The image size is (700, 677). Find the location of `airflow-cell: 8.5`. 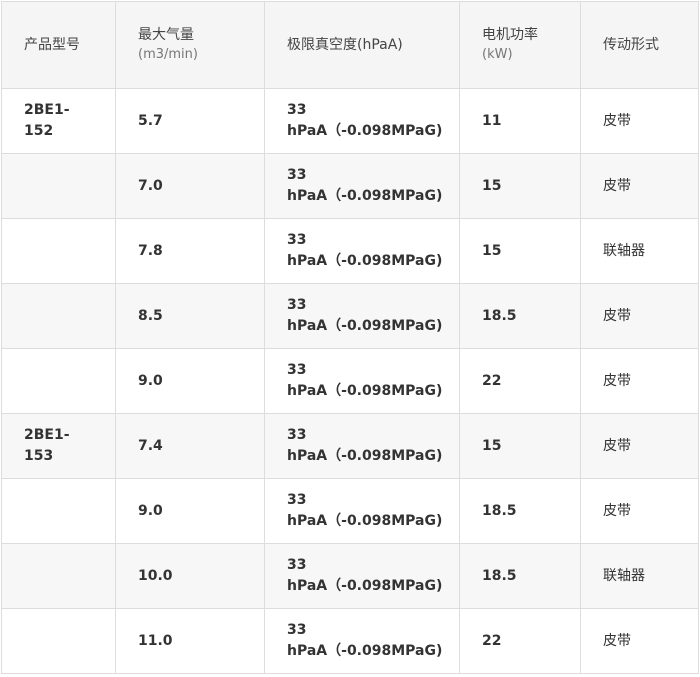

airflow-cell: 8.5 is located at coordinates (190, 316).